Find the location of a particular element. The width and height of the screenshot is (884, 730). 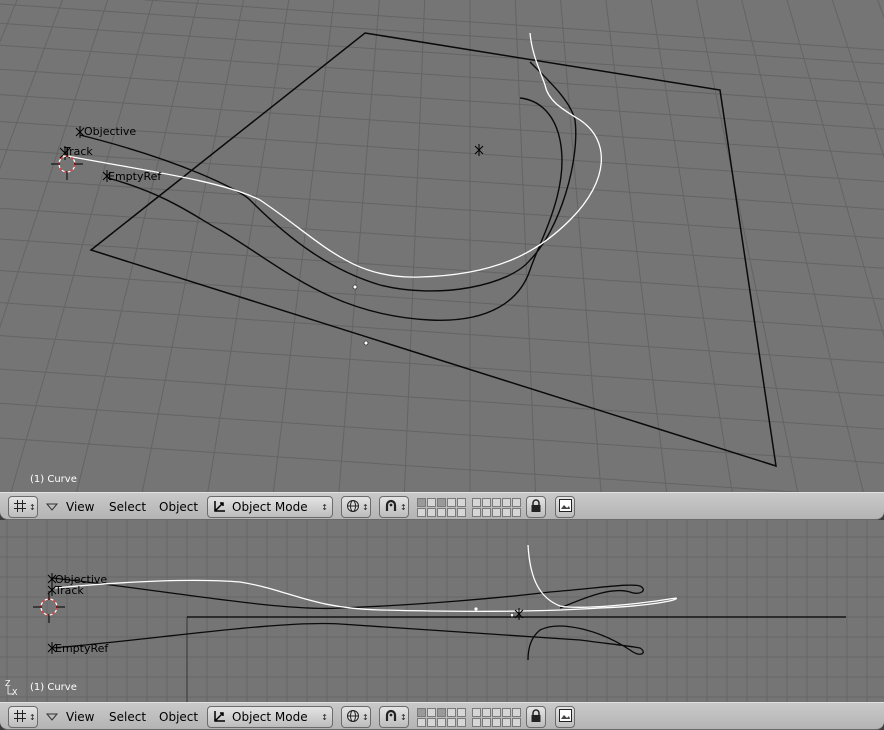

bottom-viewport-header: ↕ View Select Object Object Mode ↕ ↕ ↕ is located at coordinates (442, 716).